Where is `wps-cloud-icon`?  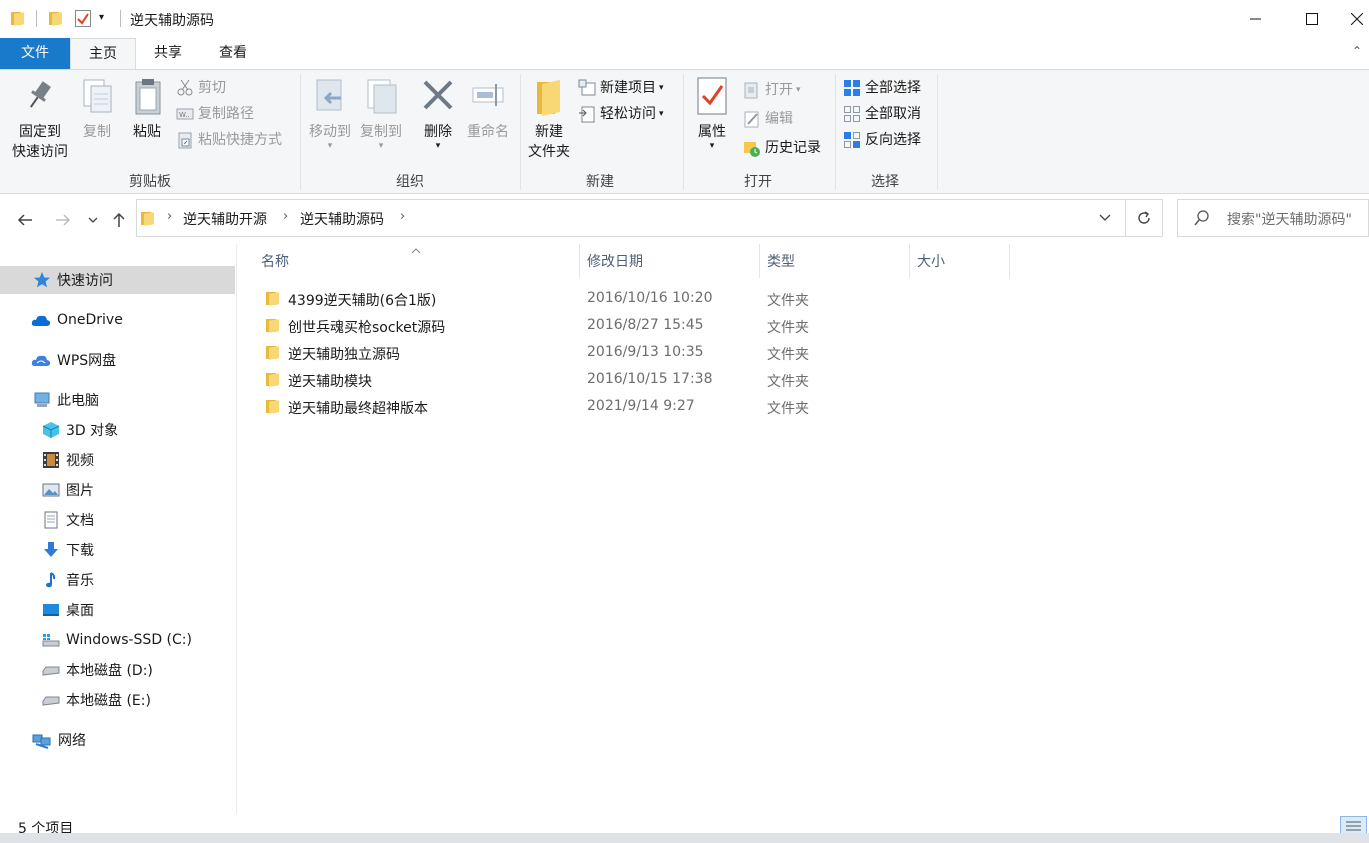 wps-cloud-icon is located at coordinates (41, 360).